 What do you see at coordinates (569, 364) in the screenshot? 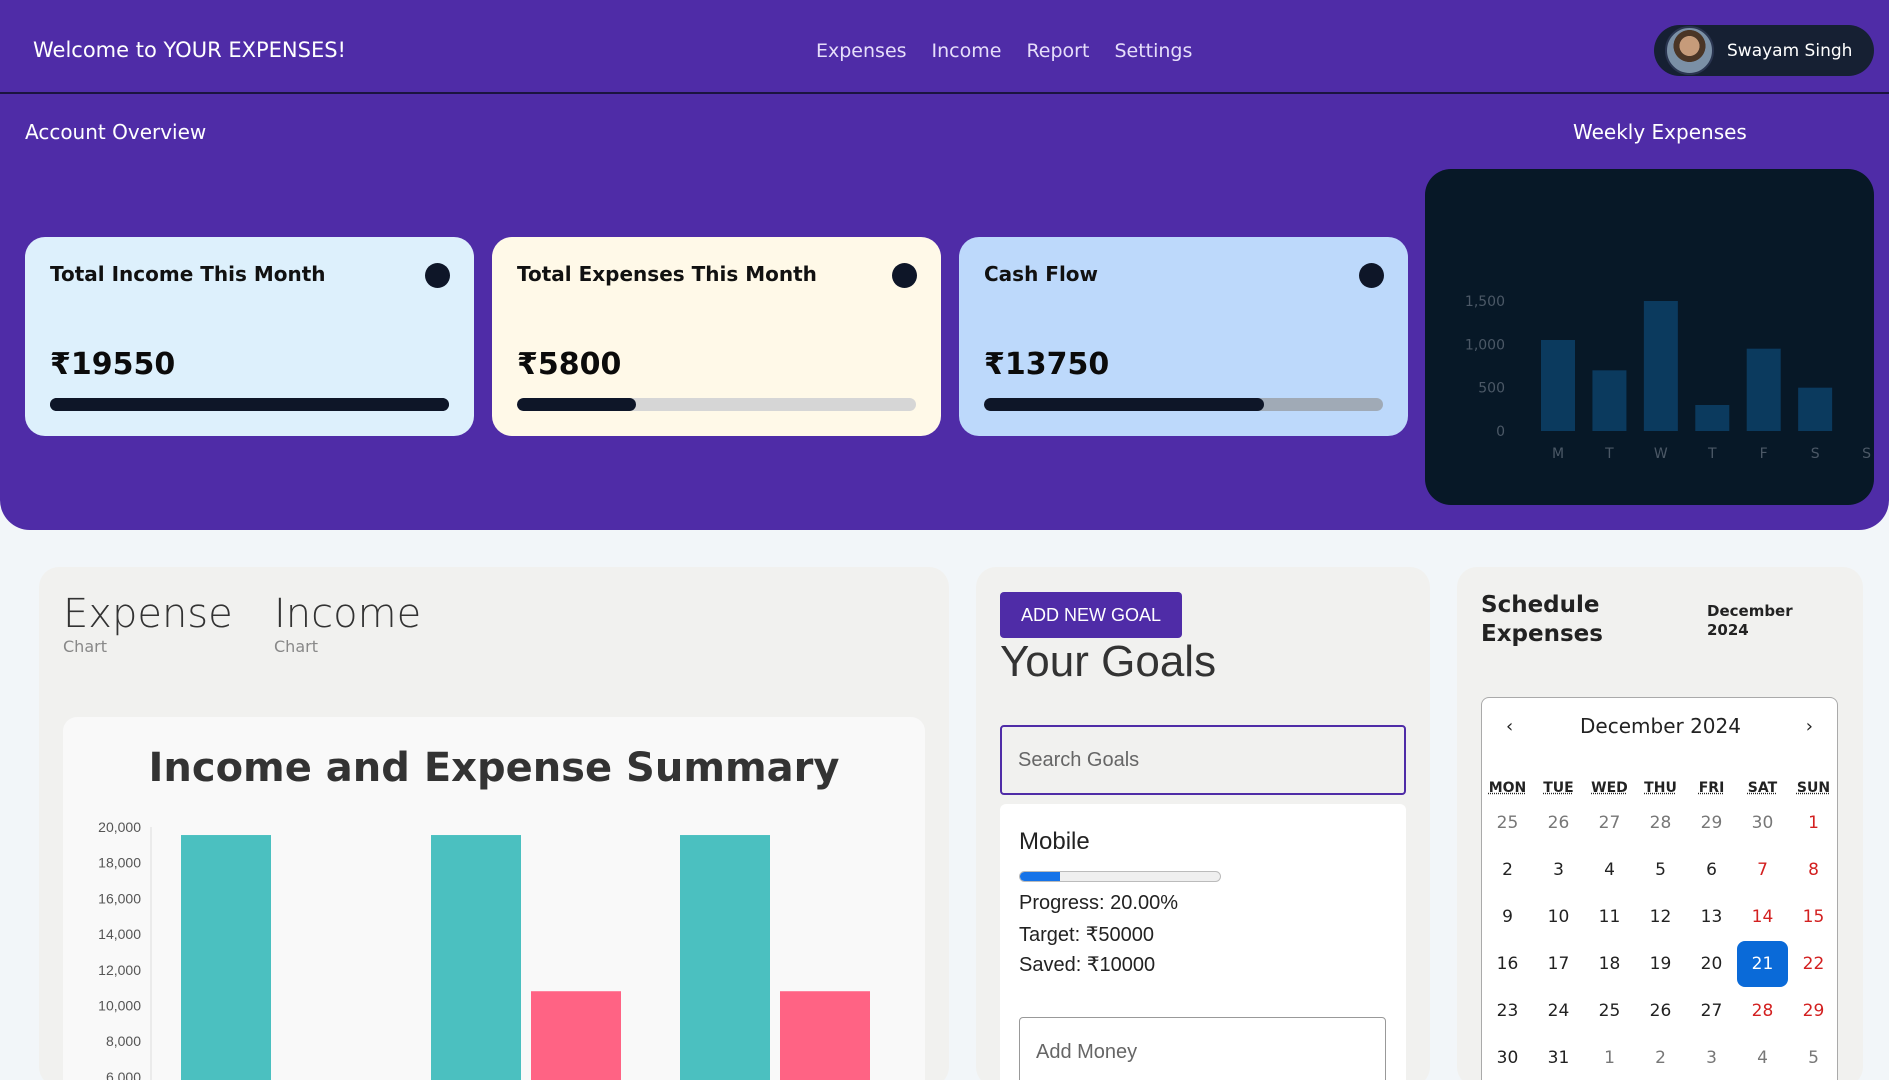
I see `card-value: ₹5800` at bounding box center [569, 364].